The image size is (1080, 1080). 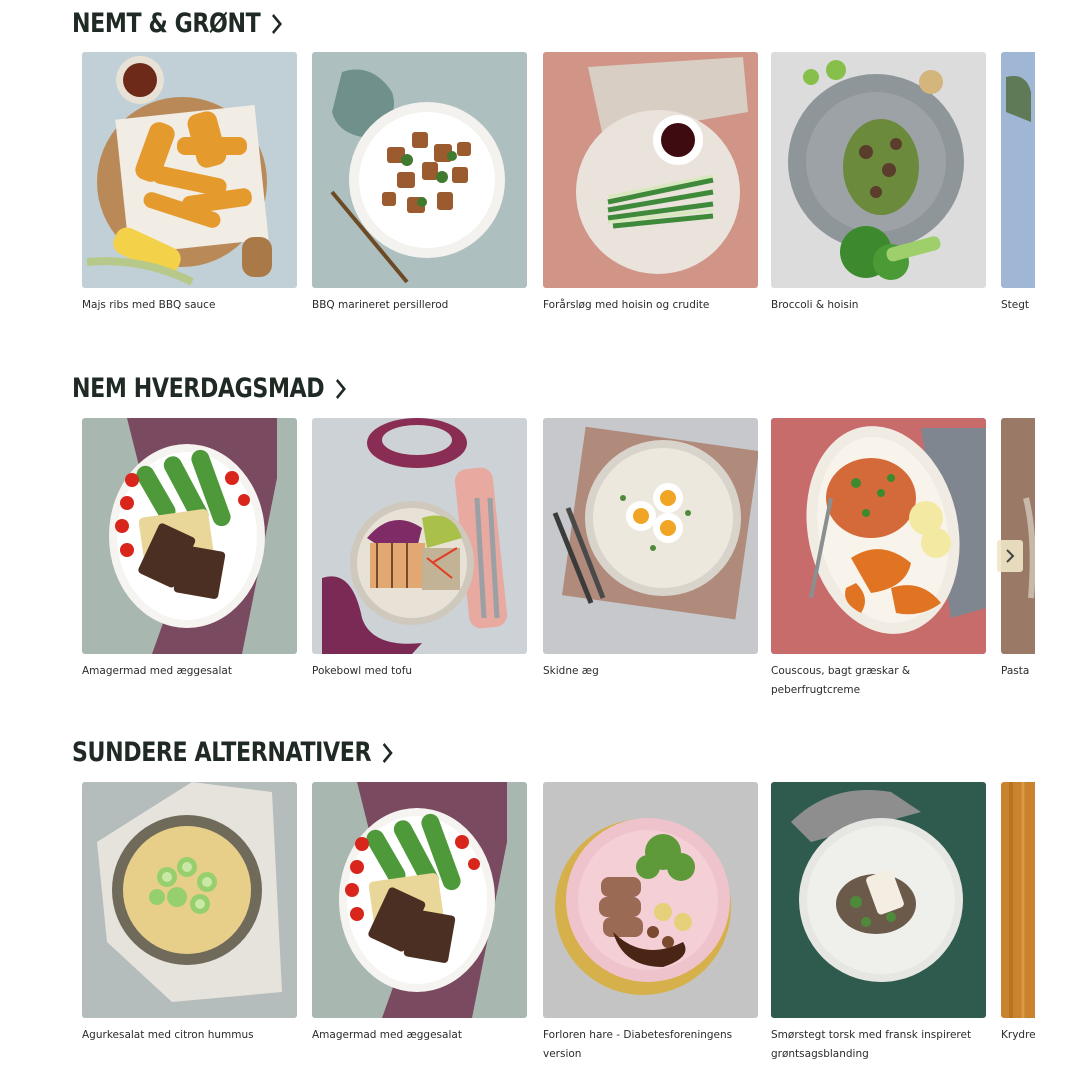 I want to click on recipe-card: BBQ marineret persillerod, so click(x=419, y=183).